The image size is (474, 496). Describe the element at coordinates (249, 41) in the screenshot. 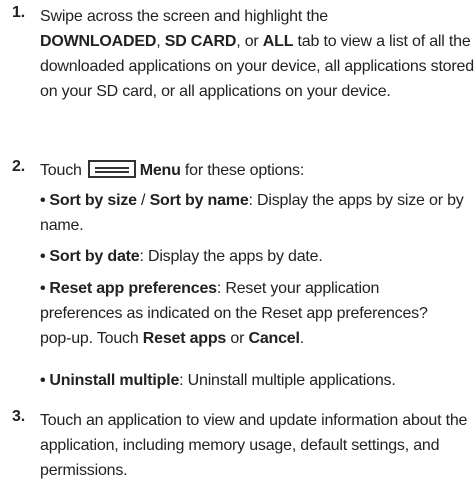

I see `separator: , or` at that location.